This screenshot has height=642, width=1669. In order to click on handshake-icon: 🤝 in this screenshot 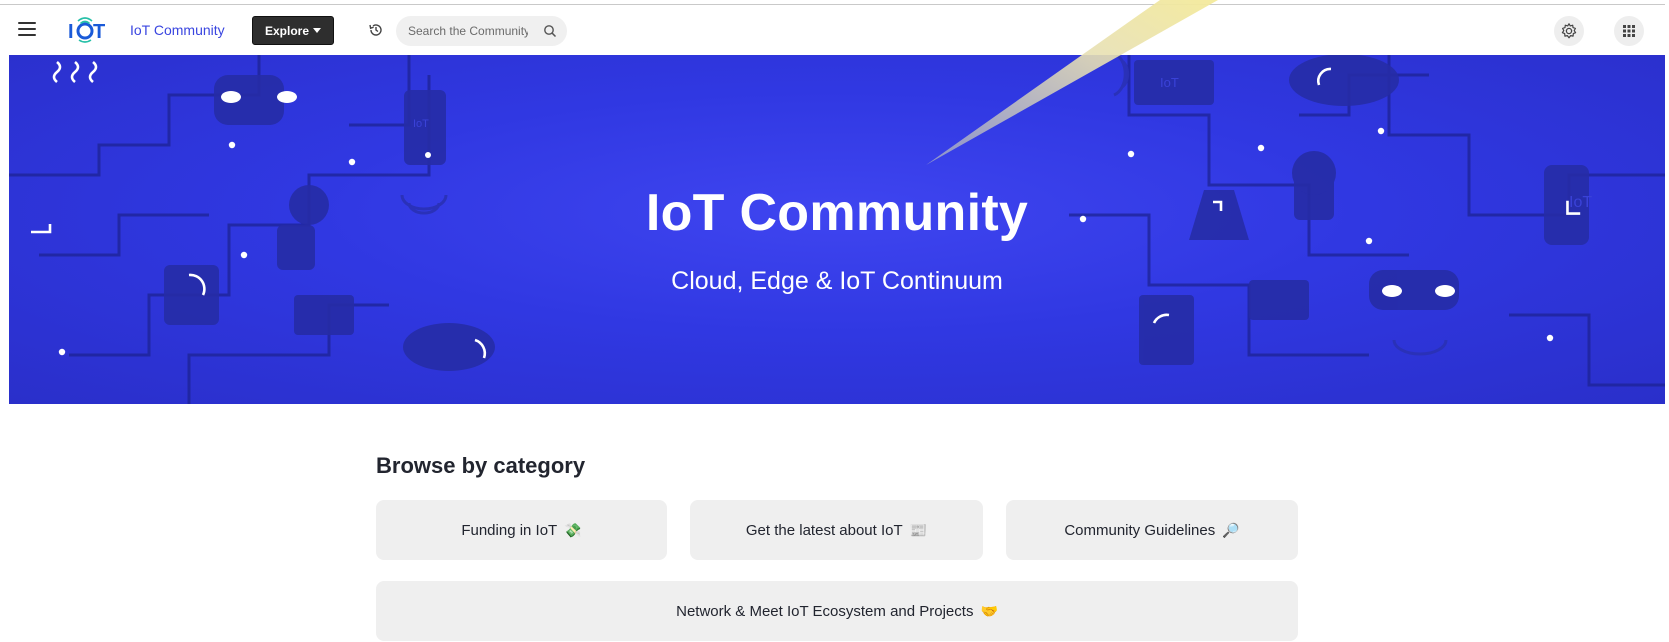, I will do `click(989, 610)`.